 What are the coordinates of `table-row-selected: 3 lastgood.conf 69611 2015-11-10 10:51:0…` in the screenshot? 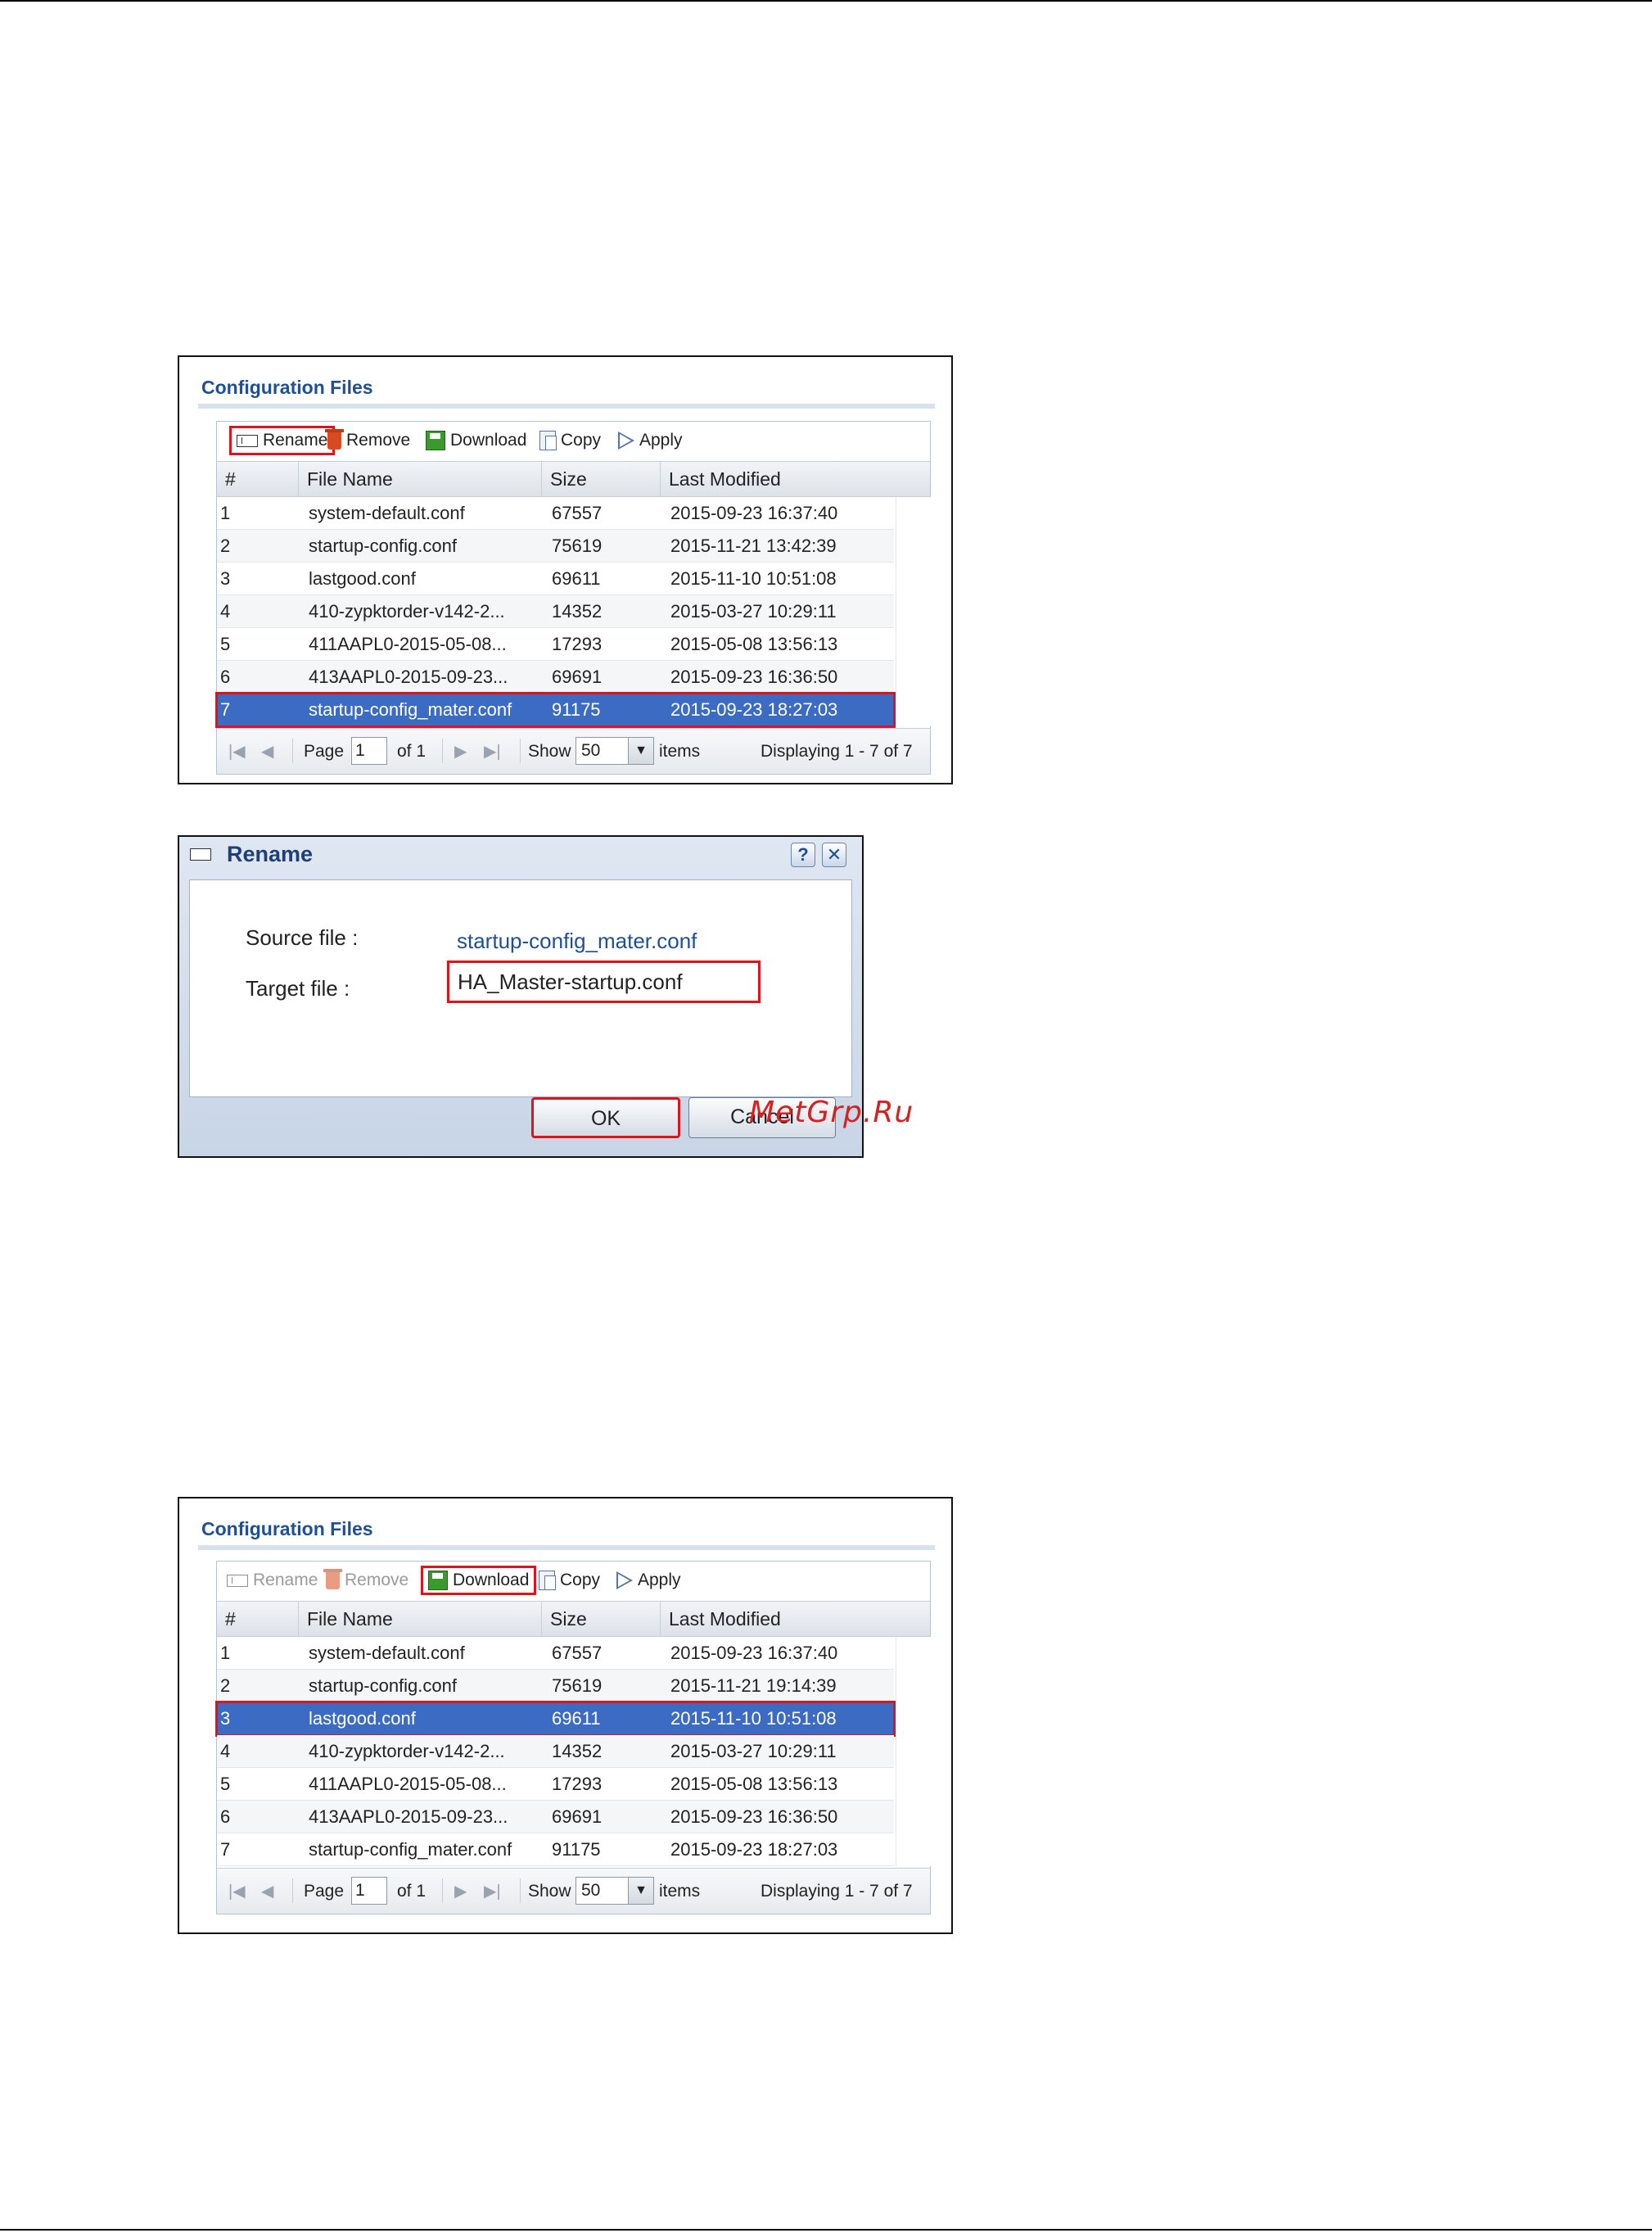 It's located at (555, 1719).